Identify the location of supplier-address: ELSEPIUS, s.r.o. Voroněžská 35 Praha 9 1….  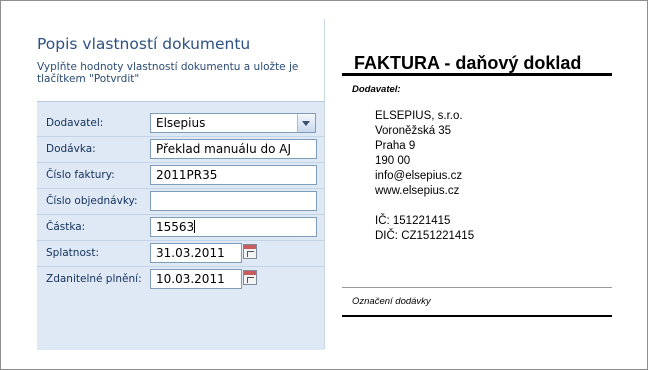
(424, 176).